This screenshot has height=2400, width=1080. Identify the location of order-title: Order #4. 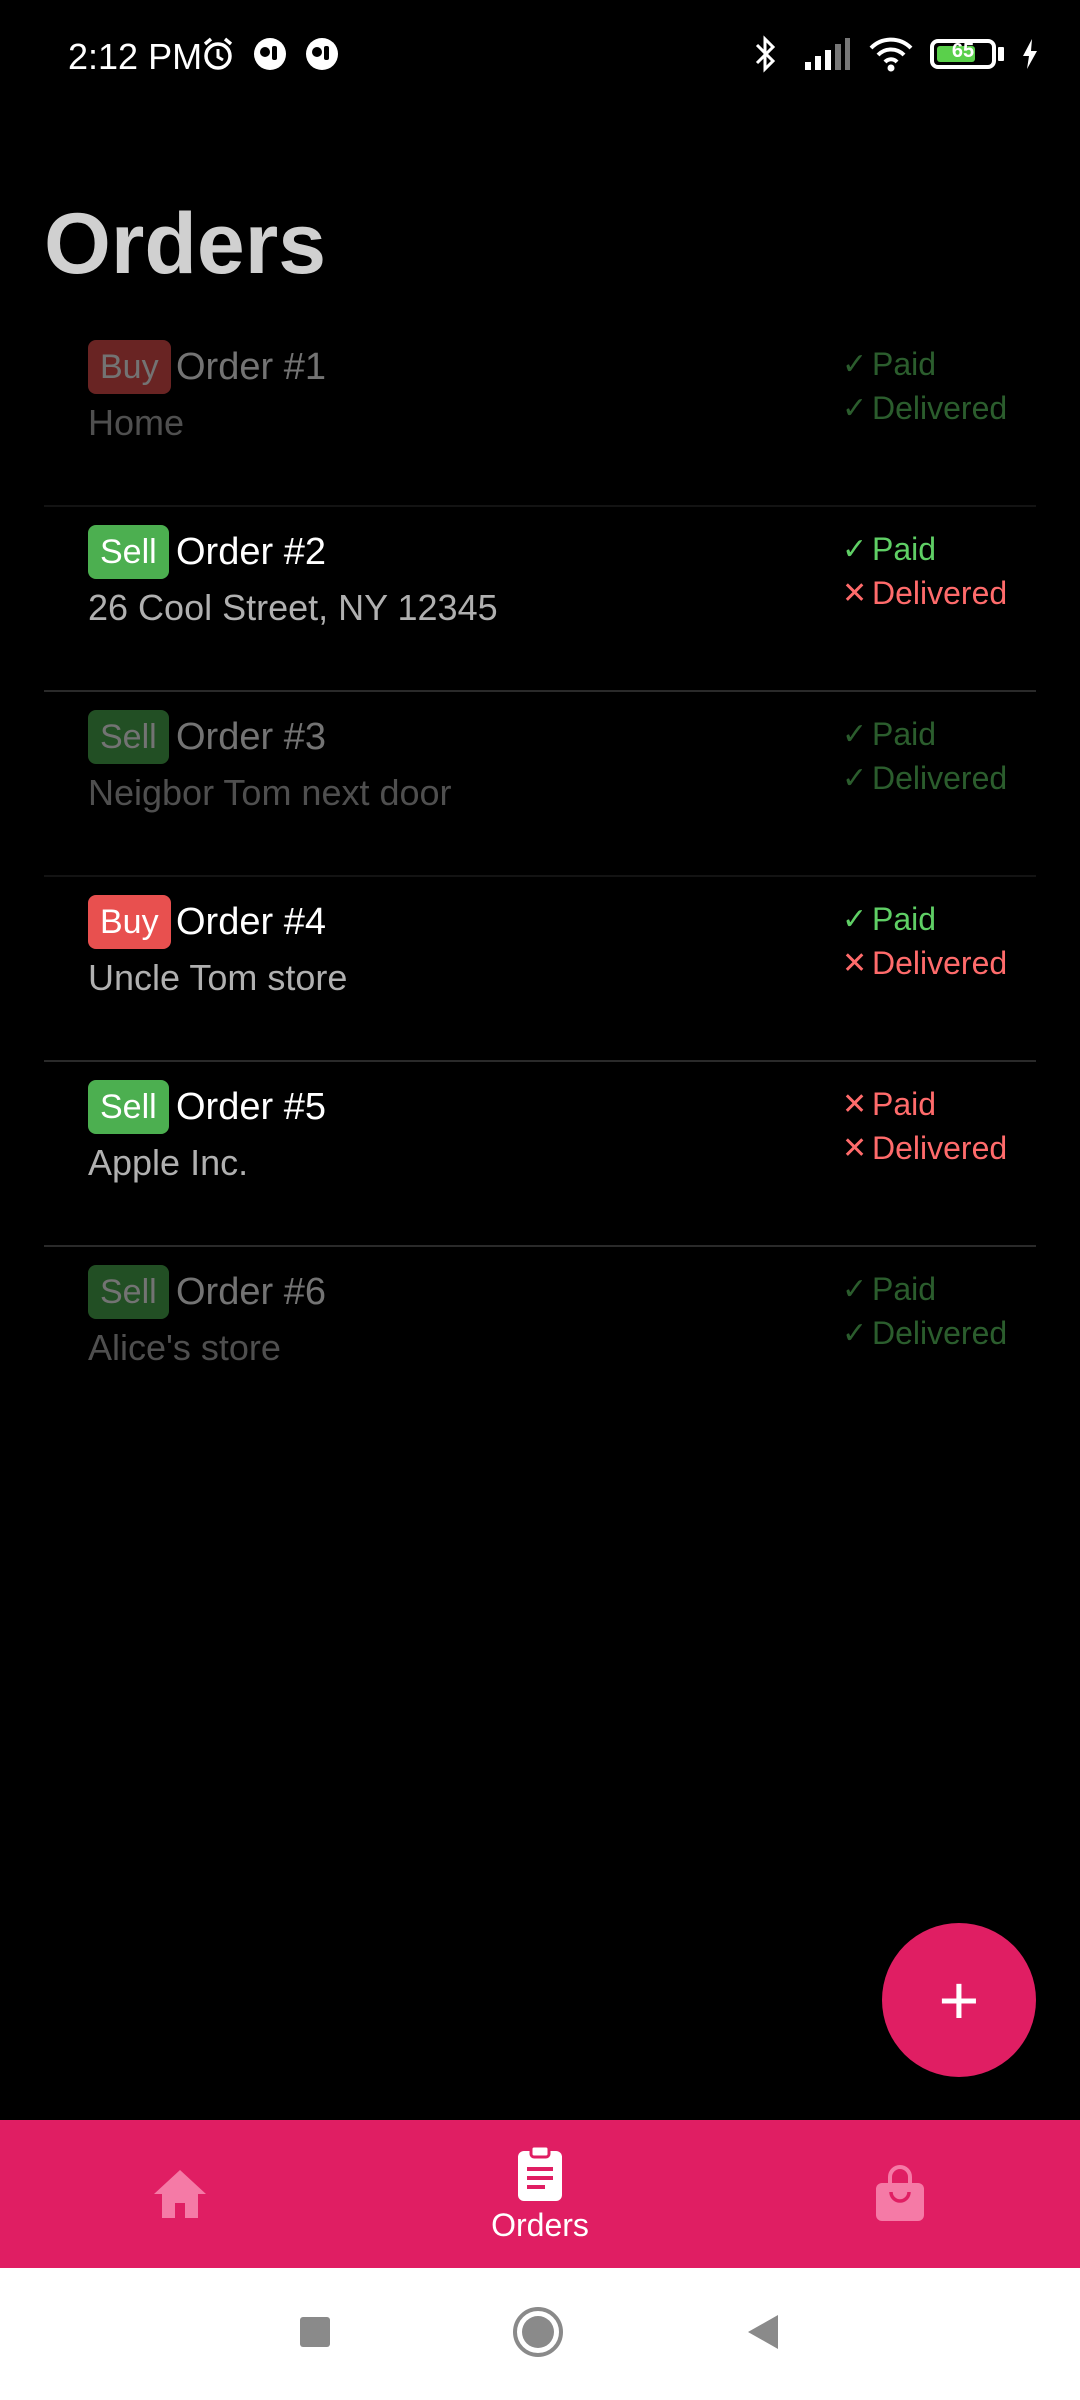
(251, 922).